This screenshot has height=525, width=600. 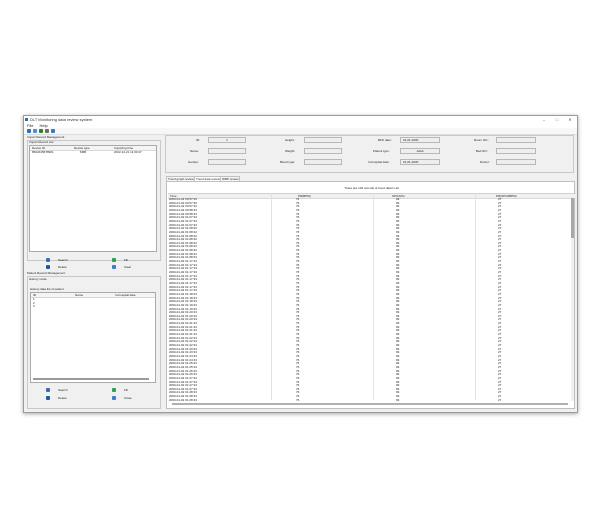 What do you see at coordinates (570, 119) in the screenshot?
I see `close-button: ✕` at bounding box center [570, 119].